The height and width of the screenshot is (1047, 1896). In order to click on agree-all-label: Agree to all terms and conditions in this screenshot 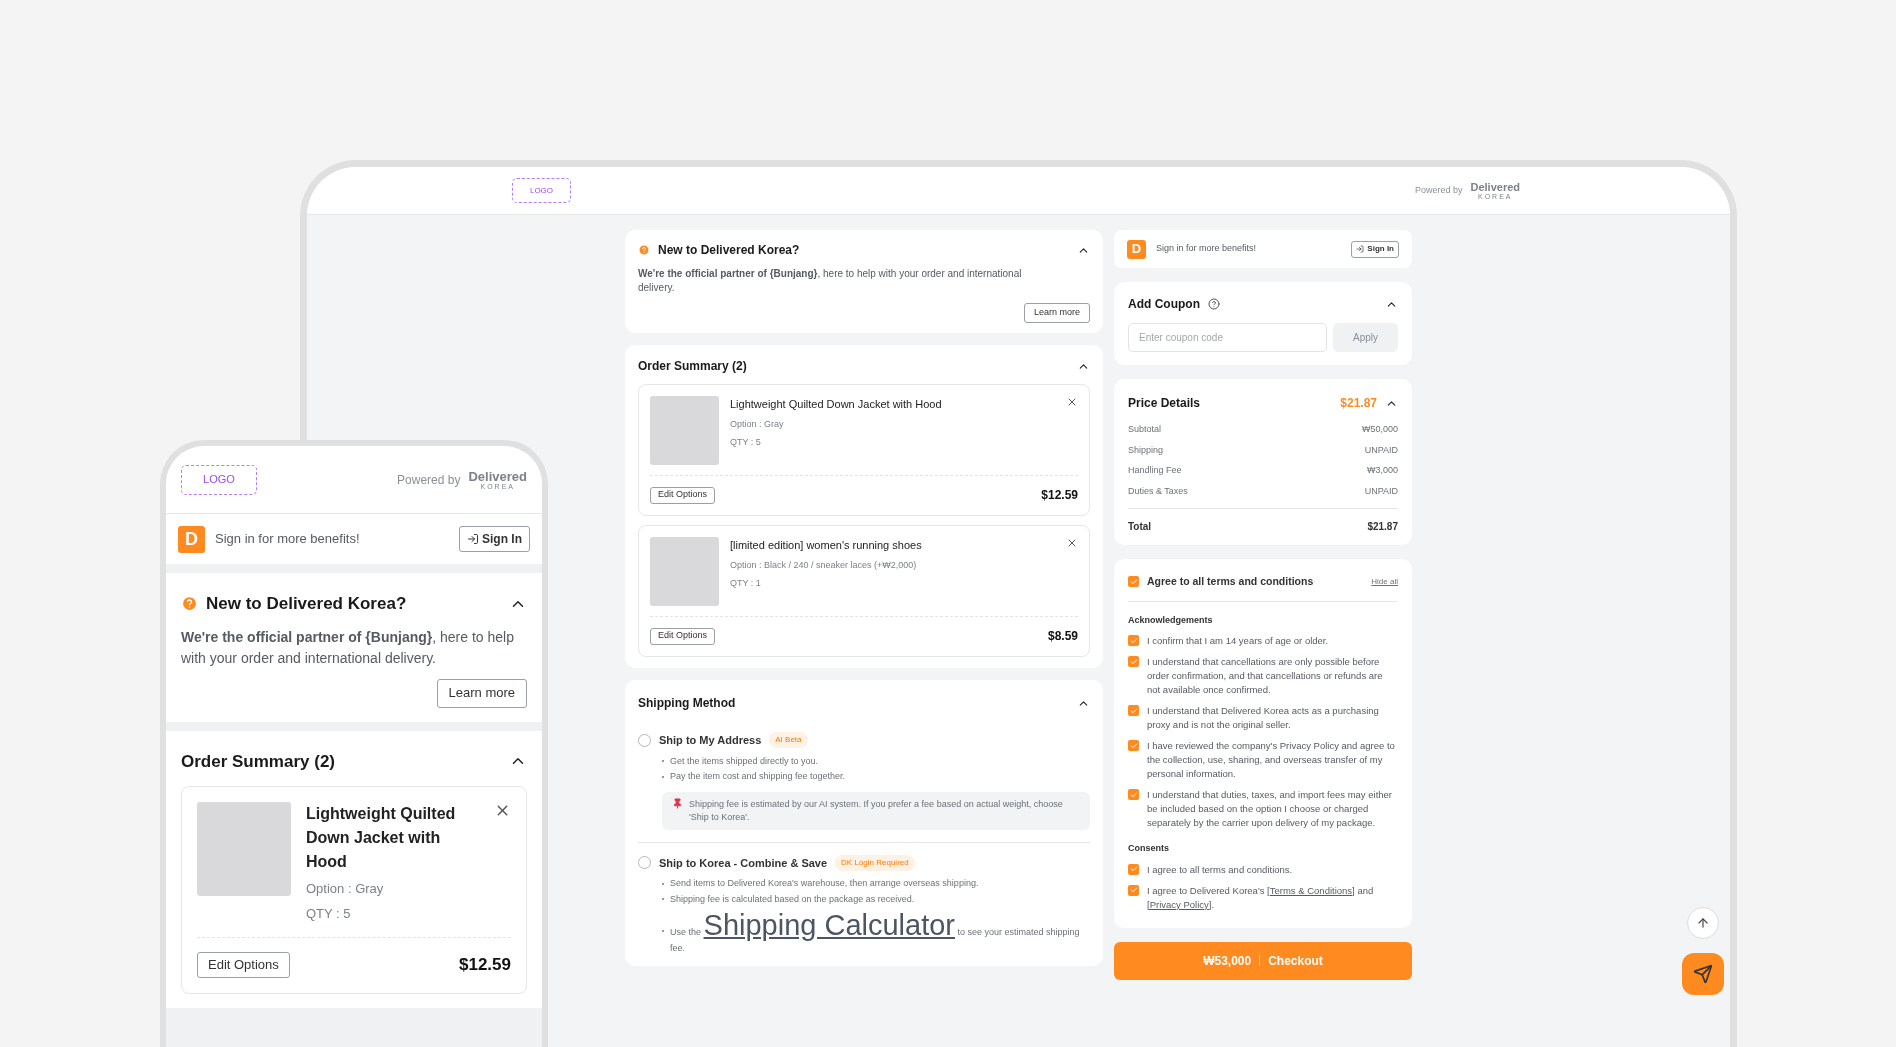, I will do `click(1230, 581)`.